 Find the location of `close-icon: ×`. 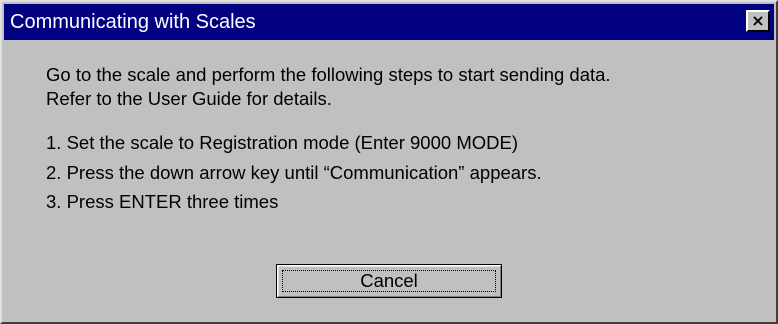

close-icon: × is located at coordinates (758, 20).